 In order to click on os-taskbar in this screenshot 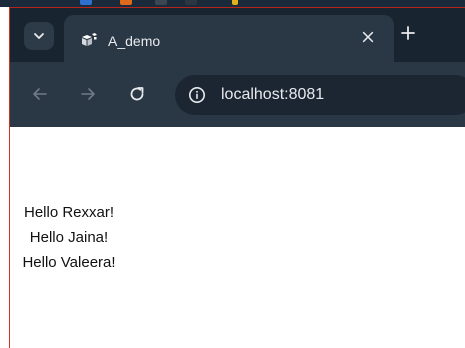, I will do `click(232, 3)`.